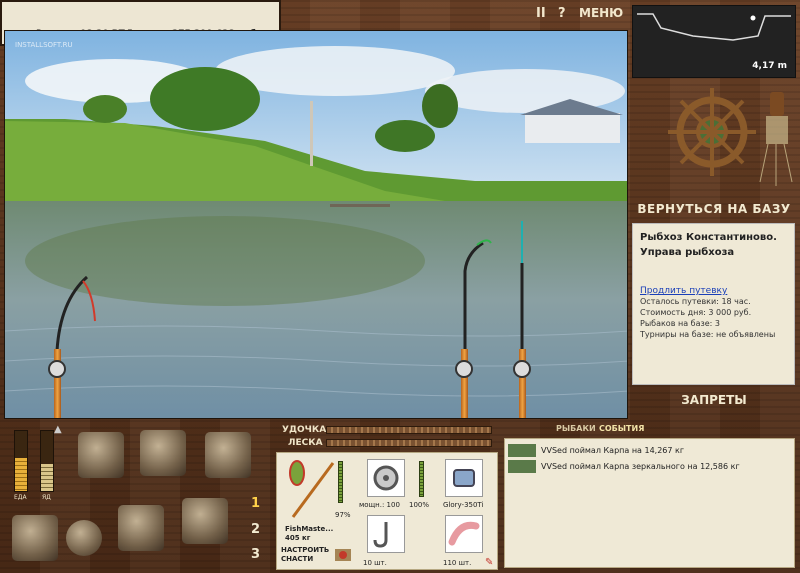 The height and width of the screenshot is (573, 800). I want to click on line-slot, so click(464, 478).